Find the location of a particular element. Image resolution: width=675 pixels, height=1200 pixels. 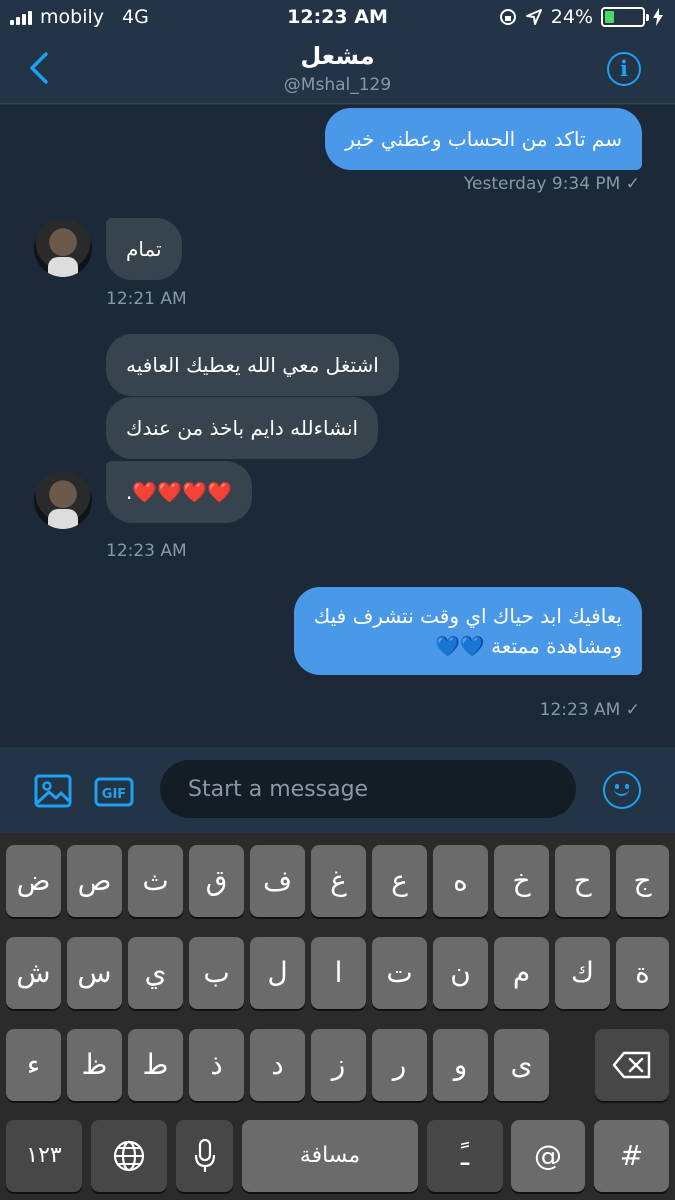

key: ء is located at coordinates (33, 1065).